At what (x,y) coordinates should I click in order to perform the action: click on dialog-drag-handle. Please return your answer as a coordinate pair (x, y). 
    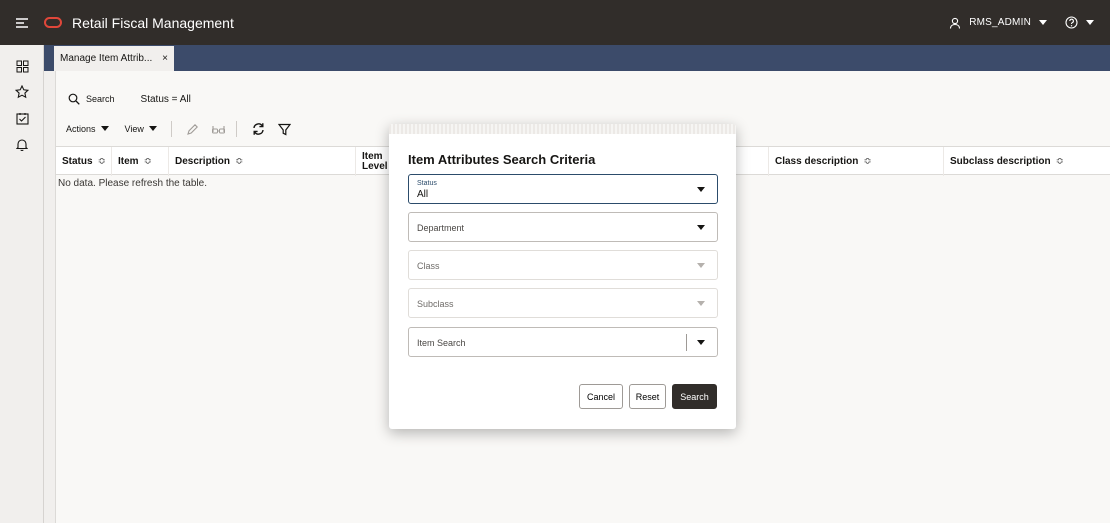
    Looking at the image, I should click on (562, 129).